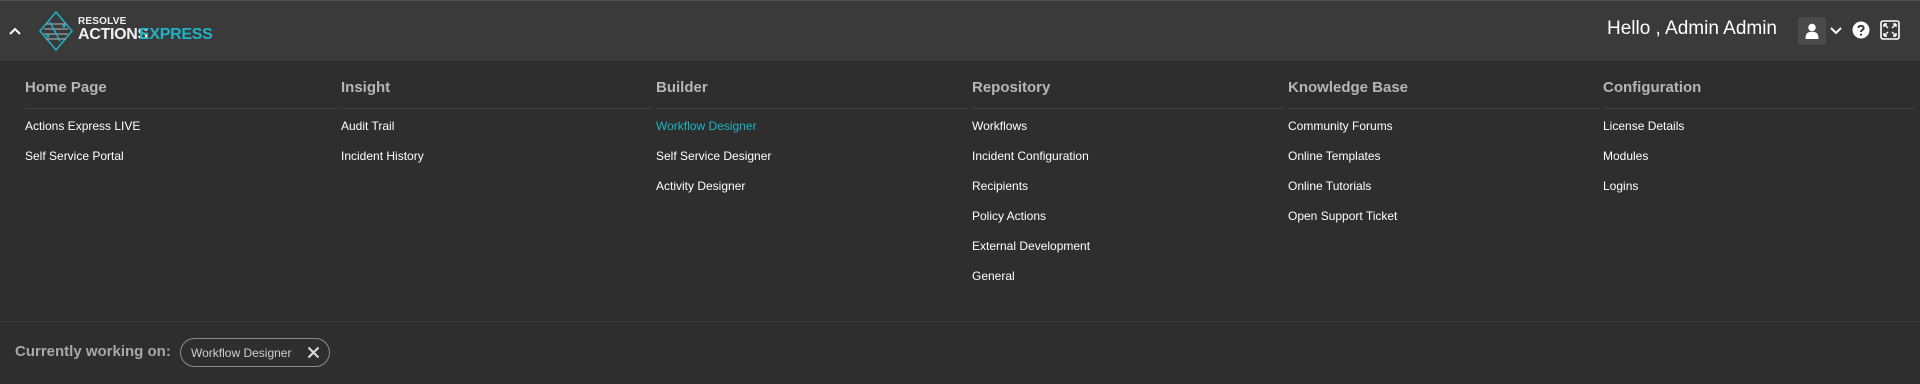 The height and width of the screenshot is (384, 1920). Describe the element at coordinates (497, 156) in the screenshot. I see `menu-item-incident-history: Incident History` at that location.